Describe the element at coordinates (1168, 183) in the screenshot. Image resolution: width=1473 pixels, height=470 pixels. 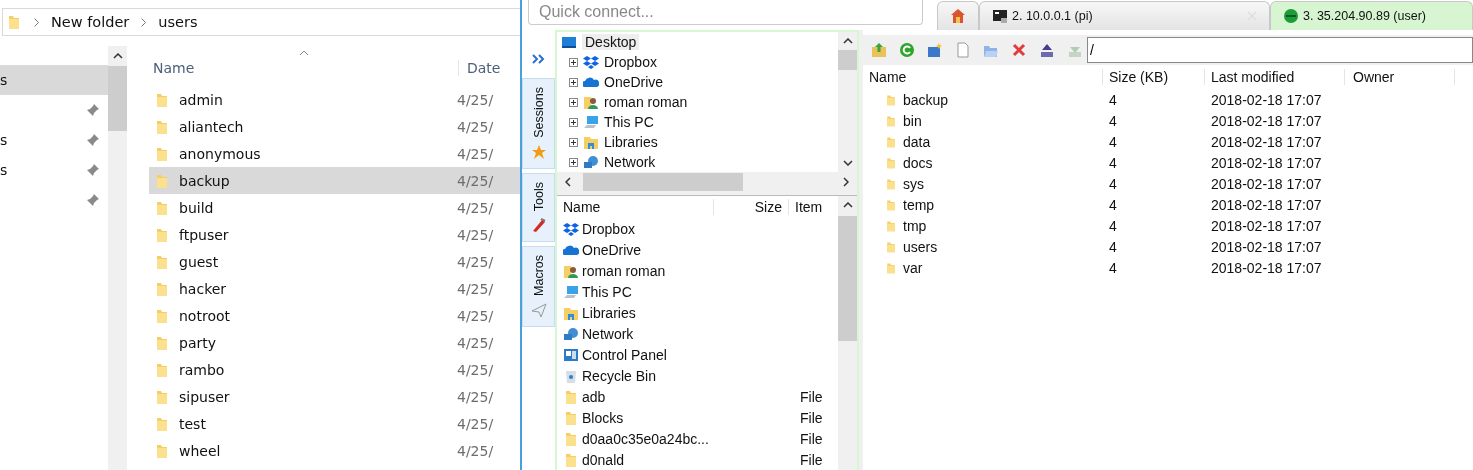
I see `remote-file-row: sys 4 2018-02-18 17:07` at that location.